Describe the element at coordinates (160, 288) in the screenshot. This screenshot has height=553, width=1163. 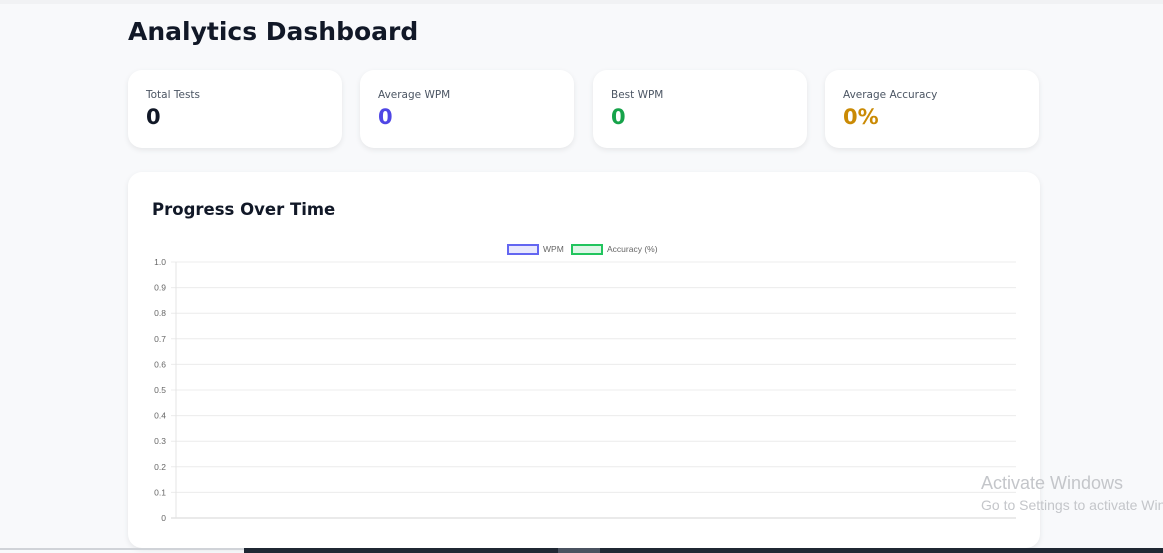
I see `y-tick-label: 0.9` at that location.